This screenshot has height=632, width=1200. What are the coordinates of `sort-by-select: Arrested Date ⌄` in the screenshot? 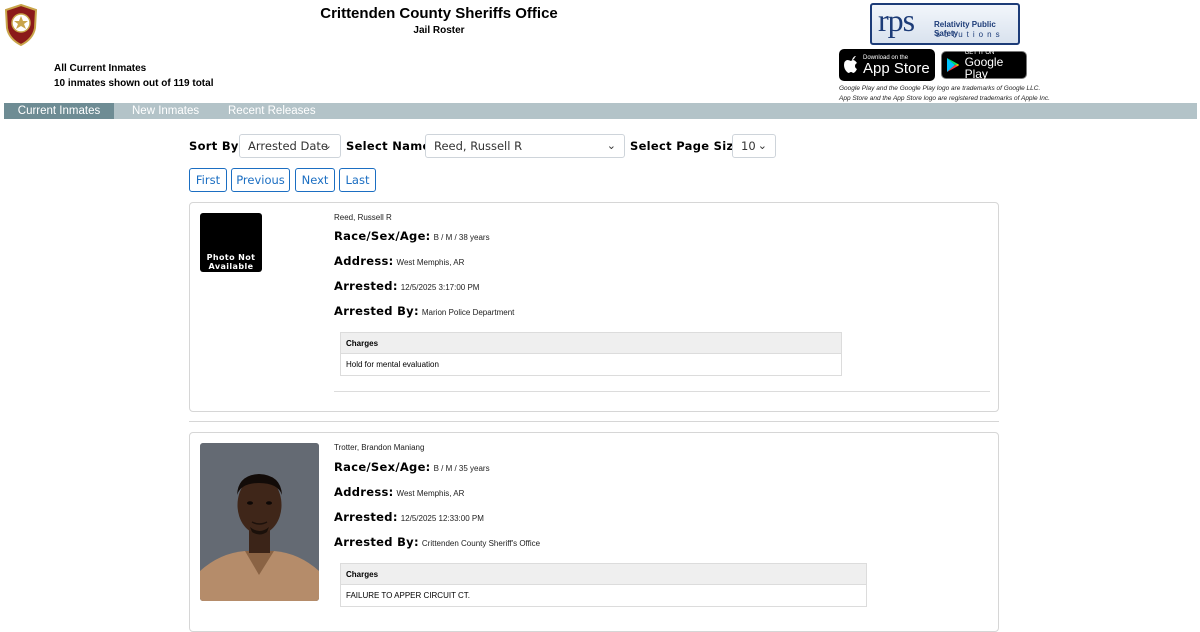 It's located at (290, 146).